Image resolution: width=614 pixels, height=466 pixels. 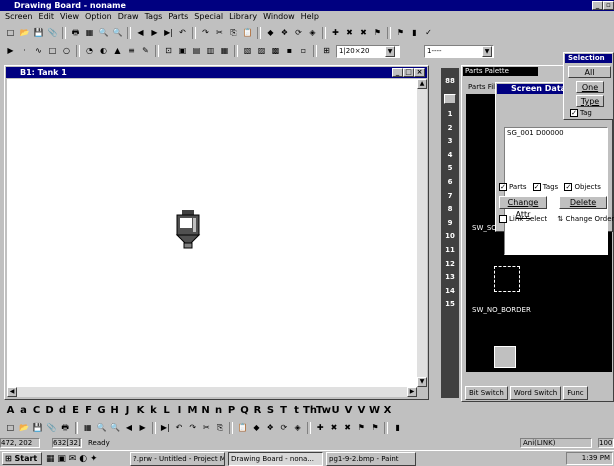 What do you see at coordinates (38, 33) in the screenshot?
I see `tb1-tool-icon-2: 💾` at bounding box center [38, 33].